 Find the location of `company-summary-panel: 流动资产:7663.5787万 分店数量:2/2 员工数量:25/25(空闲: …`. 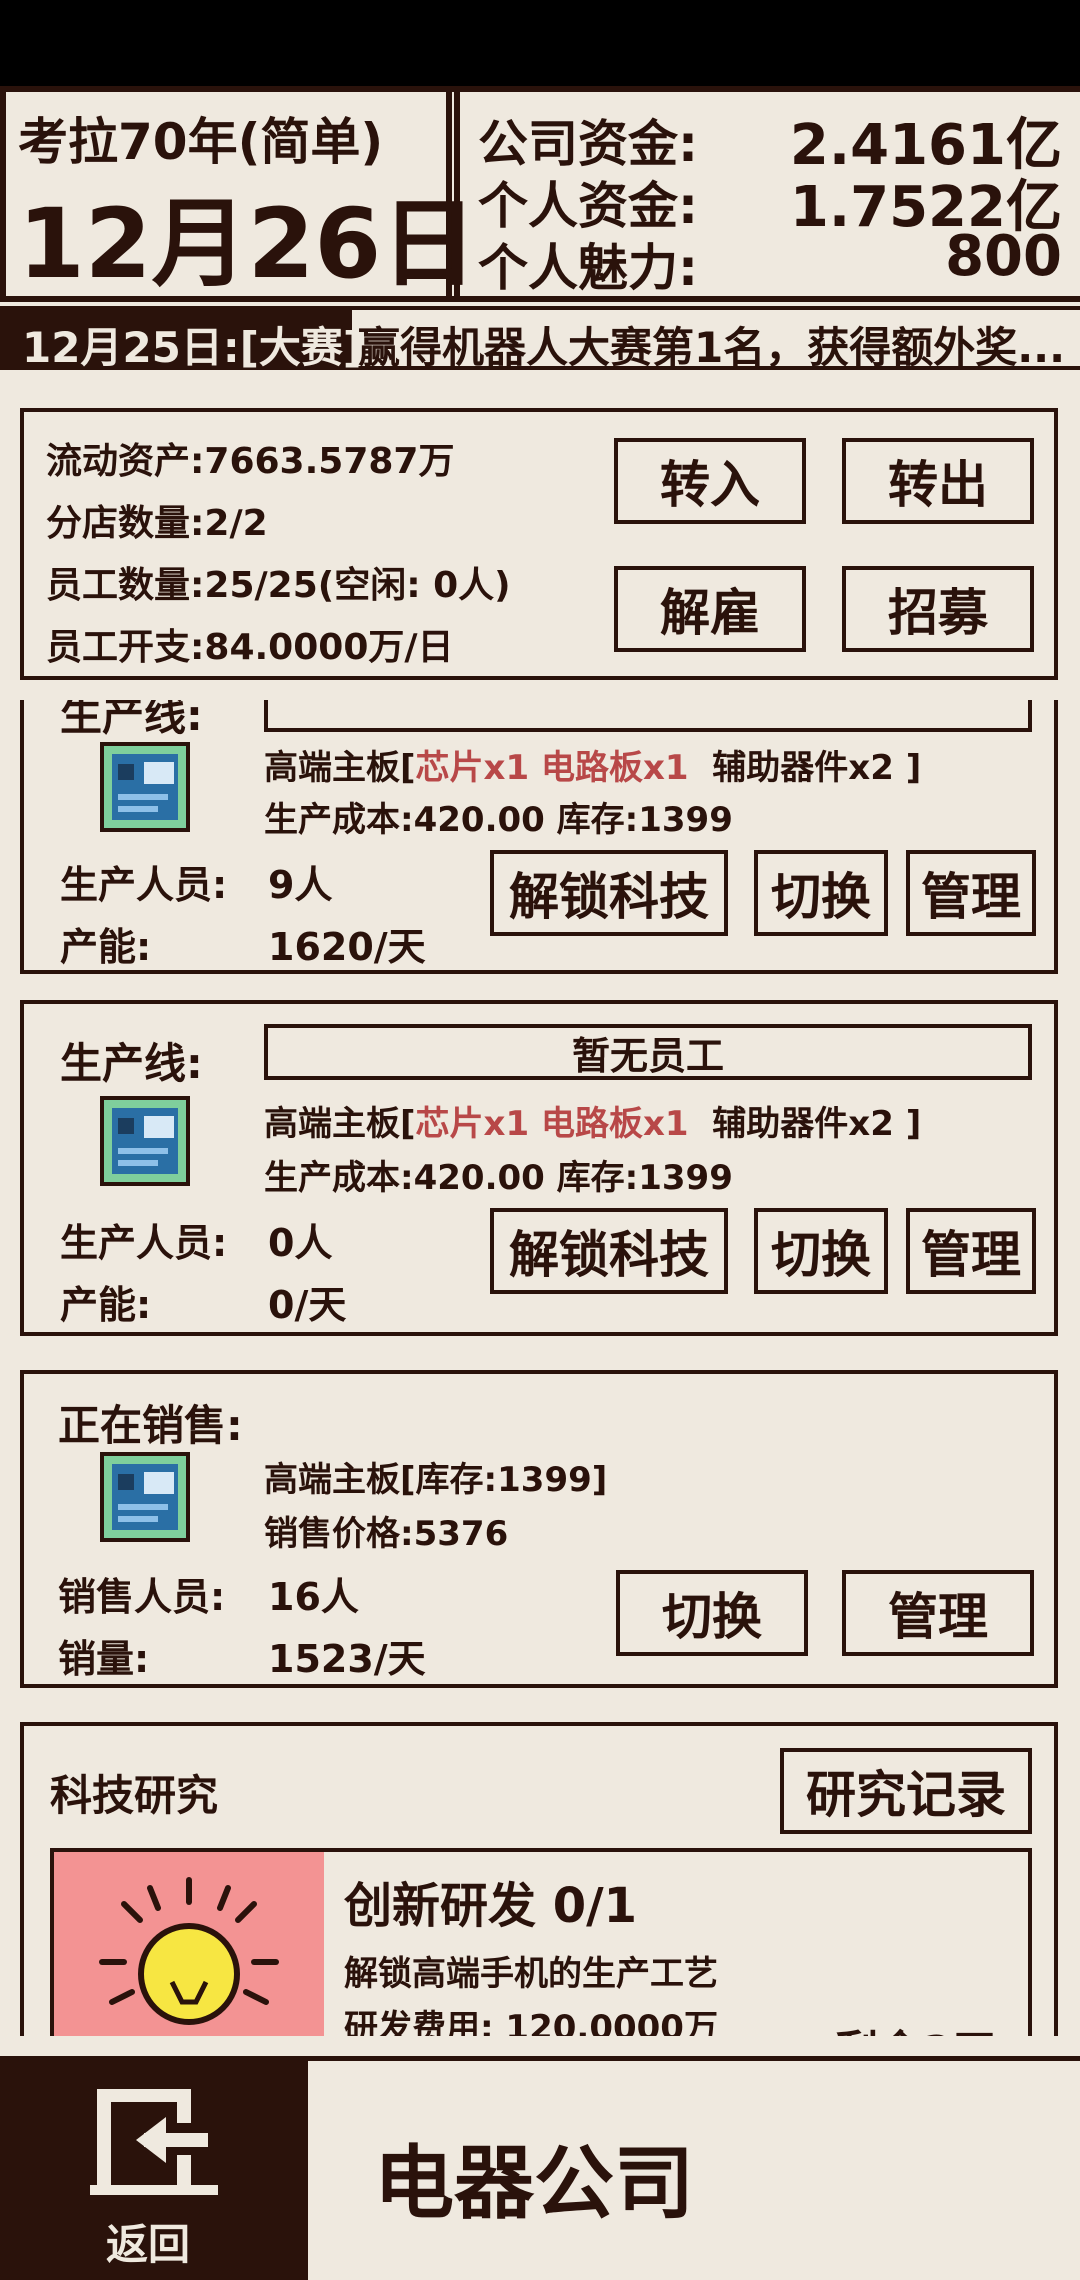

company-summary-panel: 流动资产:7663.5787万 分店数量:2/2 员工数量:25/25(空闲: … is located at coordinates (539, 544).